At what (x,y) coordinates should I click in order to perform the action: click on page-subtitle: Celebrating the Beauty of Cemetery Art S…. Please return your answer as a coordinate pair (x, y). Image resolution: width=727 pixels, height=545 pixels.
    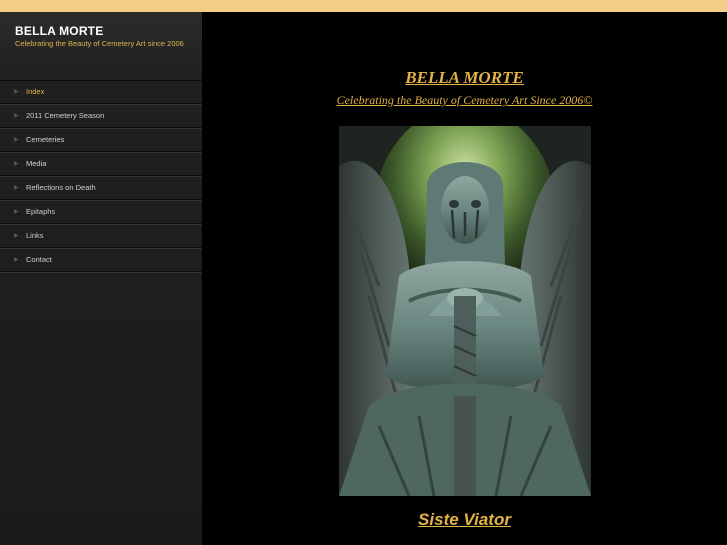
    Looking at the image, I should click on (464, 100).